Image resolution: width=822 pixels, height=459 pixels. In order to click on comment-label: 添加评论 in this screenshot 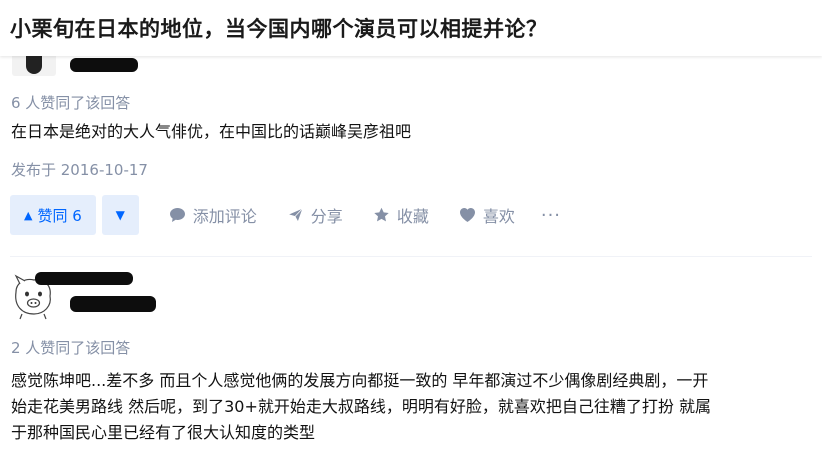, I will do `click(224, 216)`.